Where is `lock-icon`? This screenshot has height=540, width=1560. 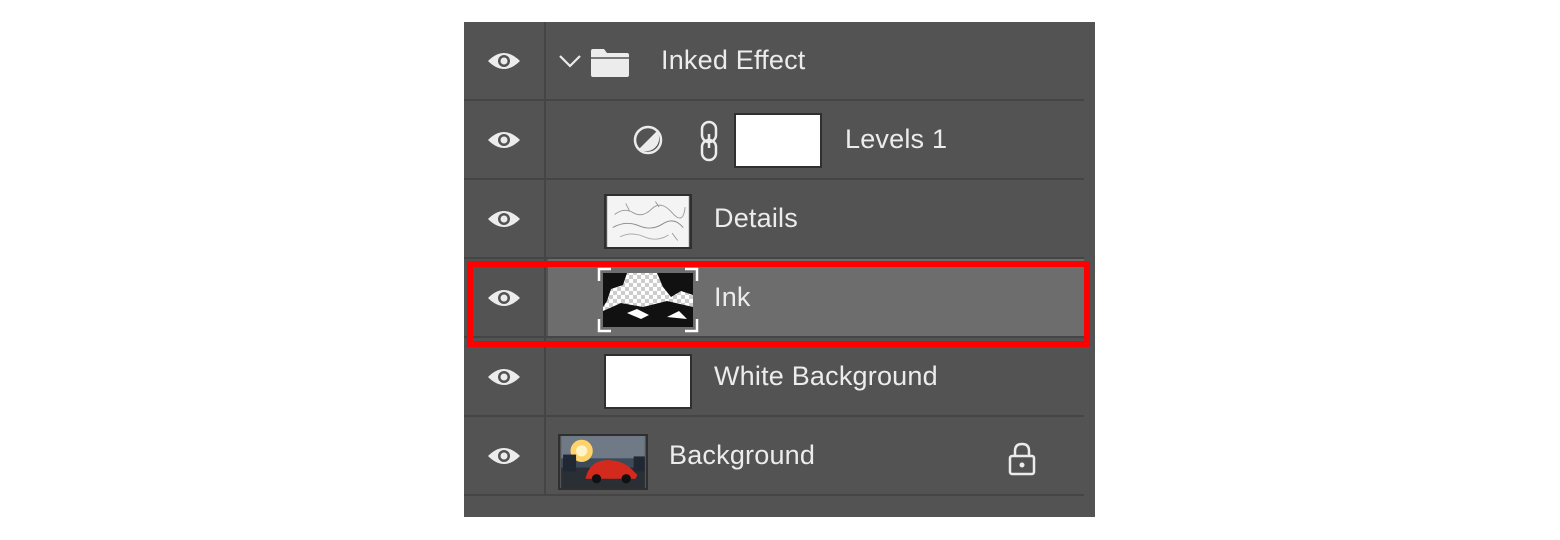
lock-icon is located at coordinates (1022, 459).